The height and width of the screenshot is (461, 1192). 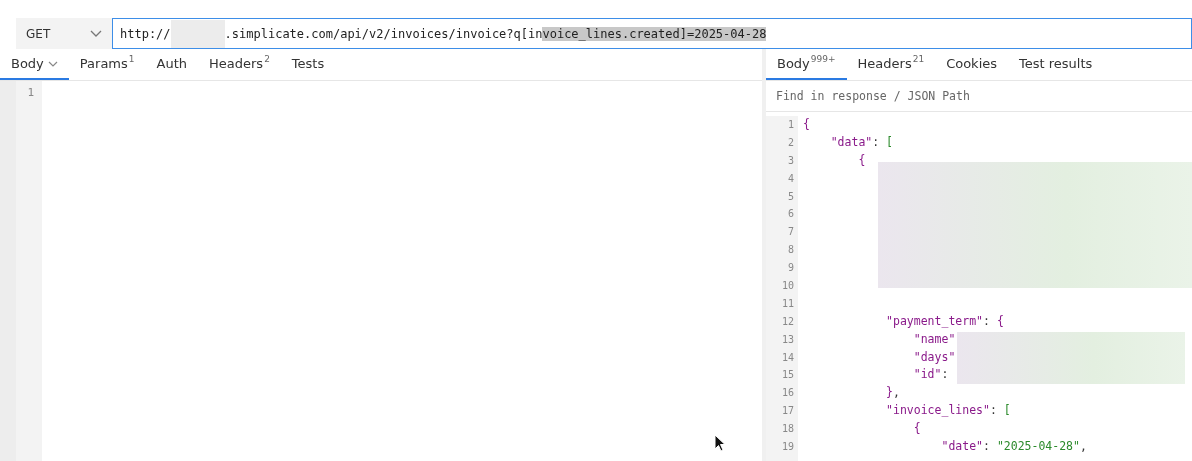 What do you see at coordinates (652, 33) in the screenshot?
I see `url-field: http:// .simplicate.com/api/v2/invoices/invoice?q[invoice_lines.created]=2025-04-28` at bounding box center [652, 33].